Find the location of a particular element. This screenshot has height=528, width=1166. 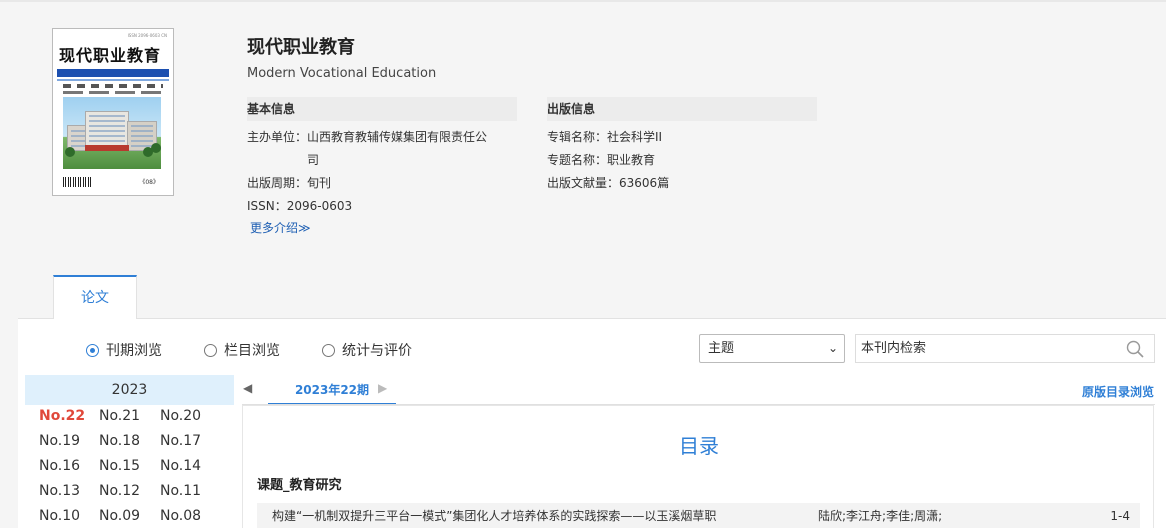

journal-title: 现代职业教育 is located at coordinates (301, 47).